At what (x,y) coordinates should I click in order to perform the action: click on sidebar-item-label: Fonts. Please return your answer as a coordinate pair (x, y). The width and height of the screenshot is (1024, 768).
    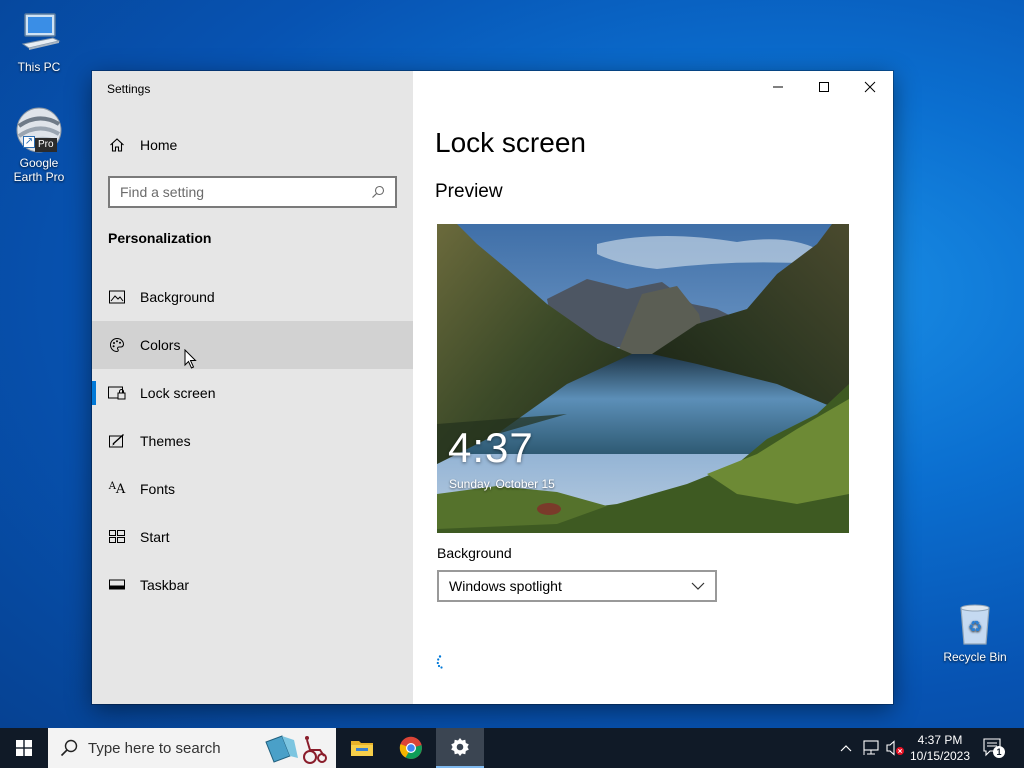
    Looking at the image, I should click on (158, 489).